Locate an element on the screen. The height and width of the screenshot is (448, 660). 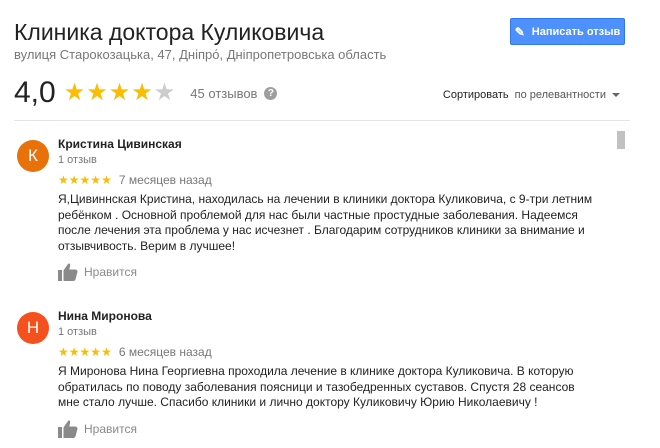
avatar: Н is located at coordinates (33, 328).